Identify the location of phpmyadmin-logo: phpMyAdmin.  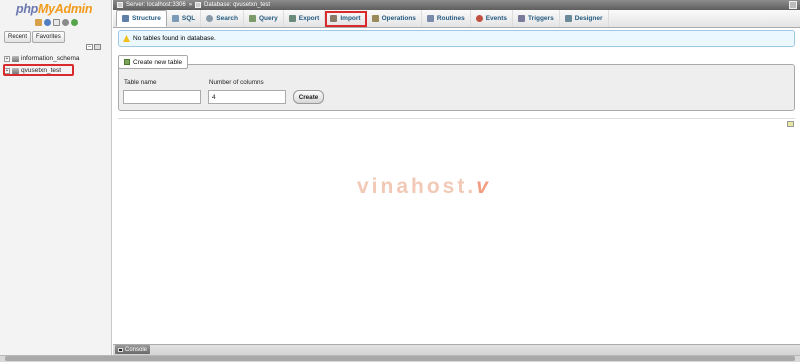
(54, 9).